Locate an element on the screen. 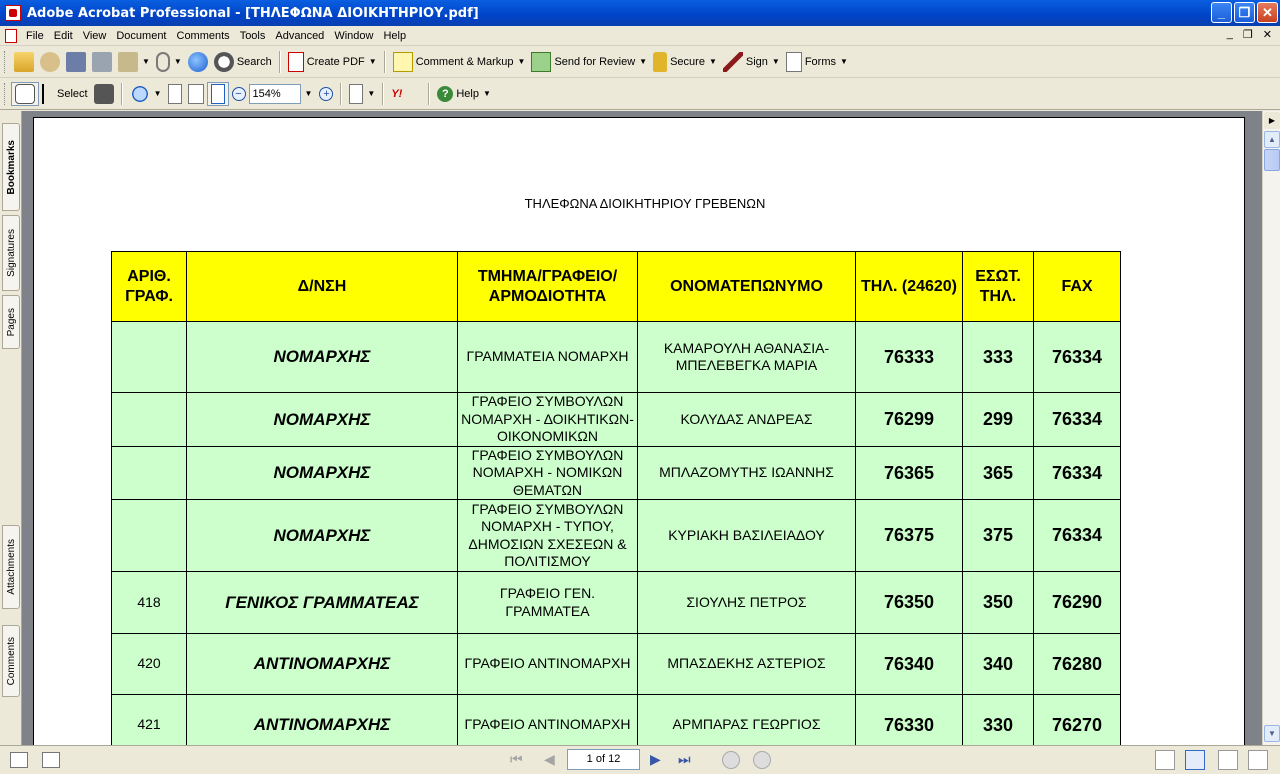  previous-page-icon: ◀ is located at coordinates (549, 759).